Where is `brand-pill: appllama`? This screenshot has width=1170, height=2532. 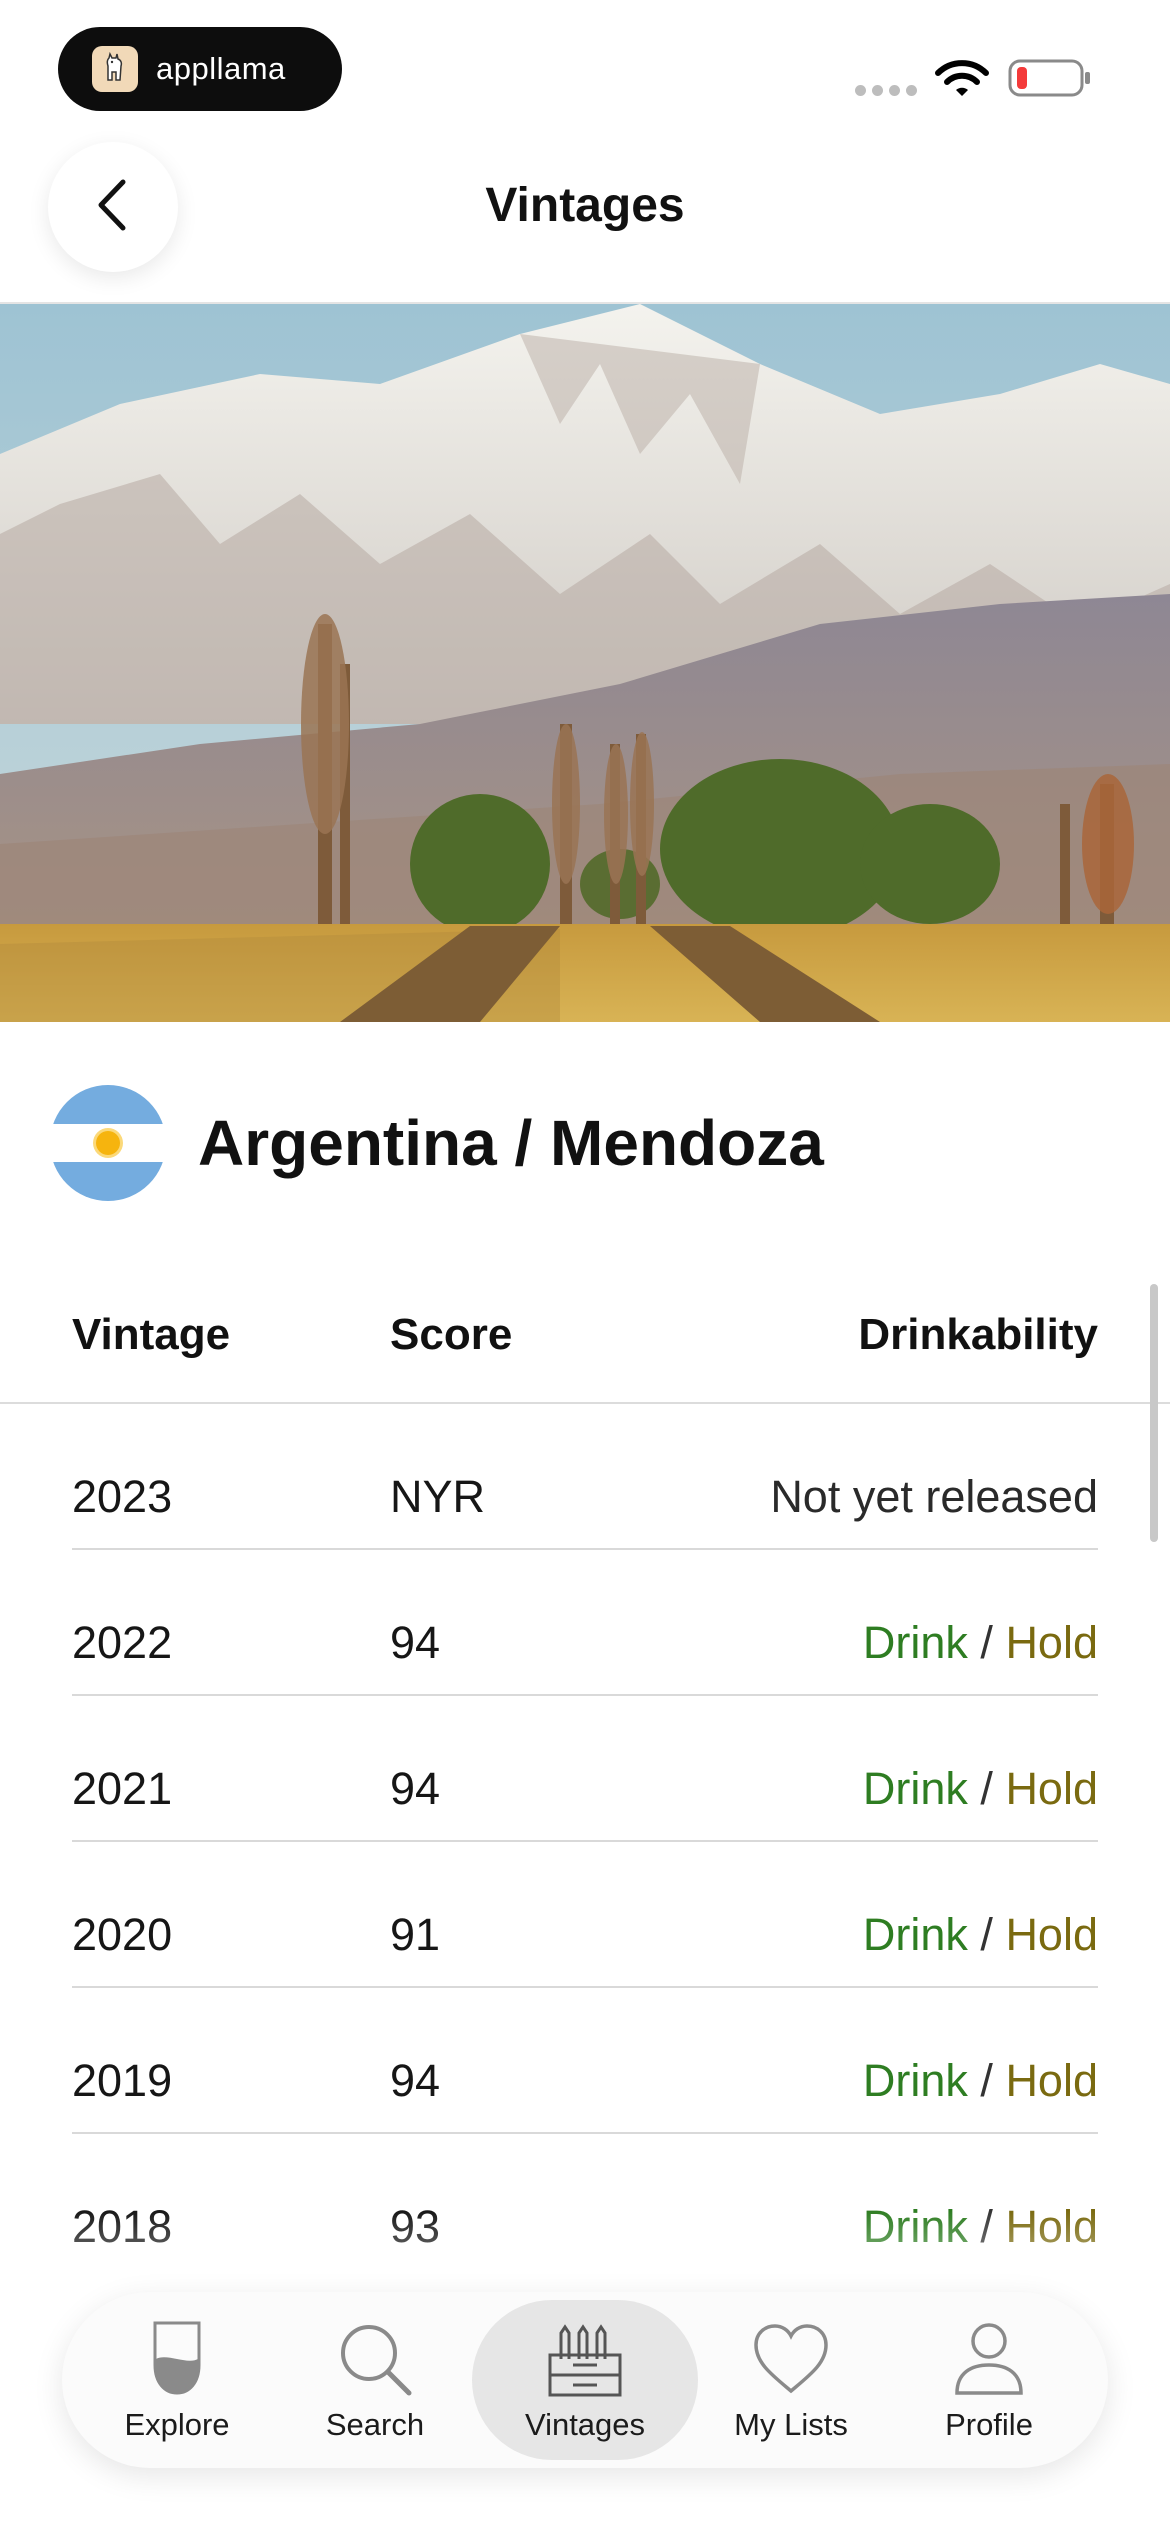
brand-pill: appllama is located at coordinates (200, 69).